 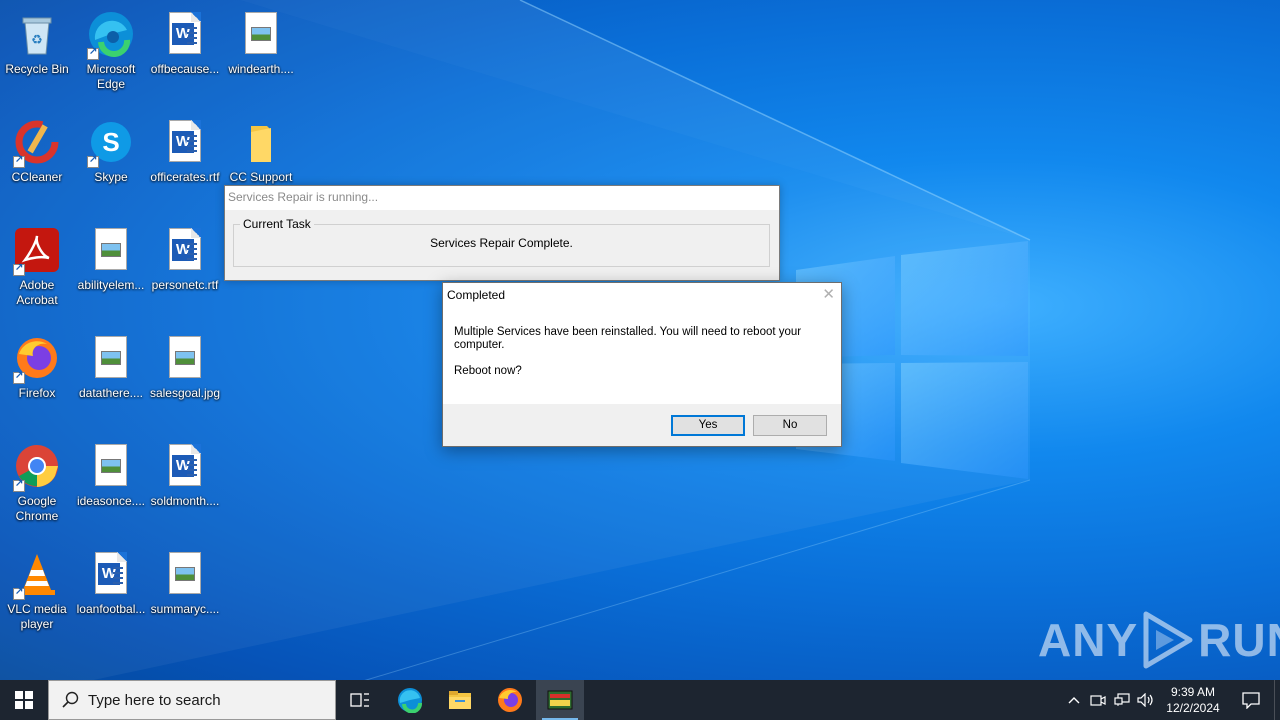 I want to click on desktop-icon-salesgoal: salesgoal.jpg, so click(x=185, y=364).